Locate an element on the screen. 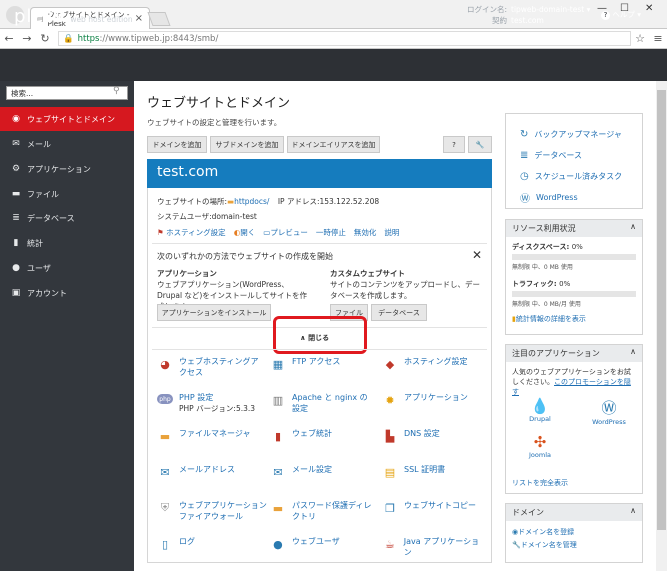 This screenshot has height=571, width=667. show-full-list-link: リストを完全表示 is located at coordinates (540, 483).